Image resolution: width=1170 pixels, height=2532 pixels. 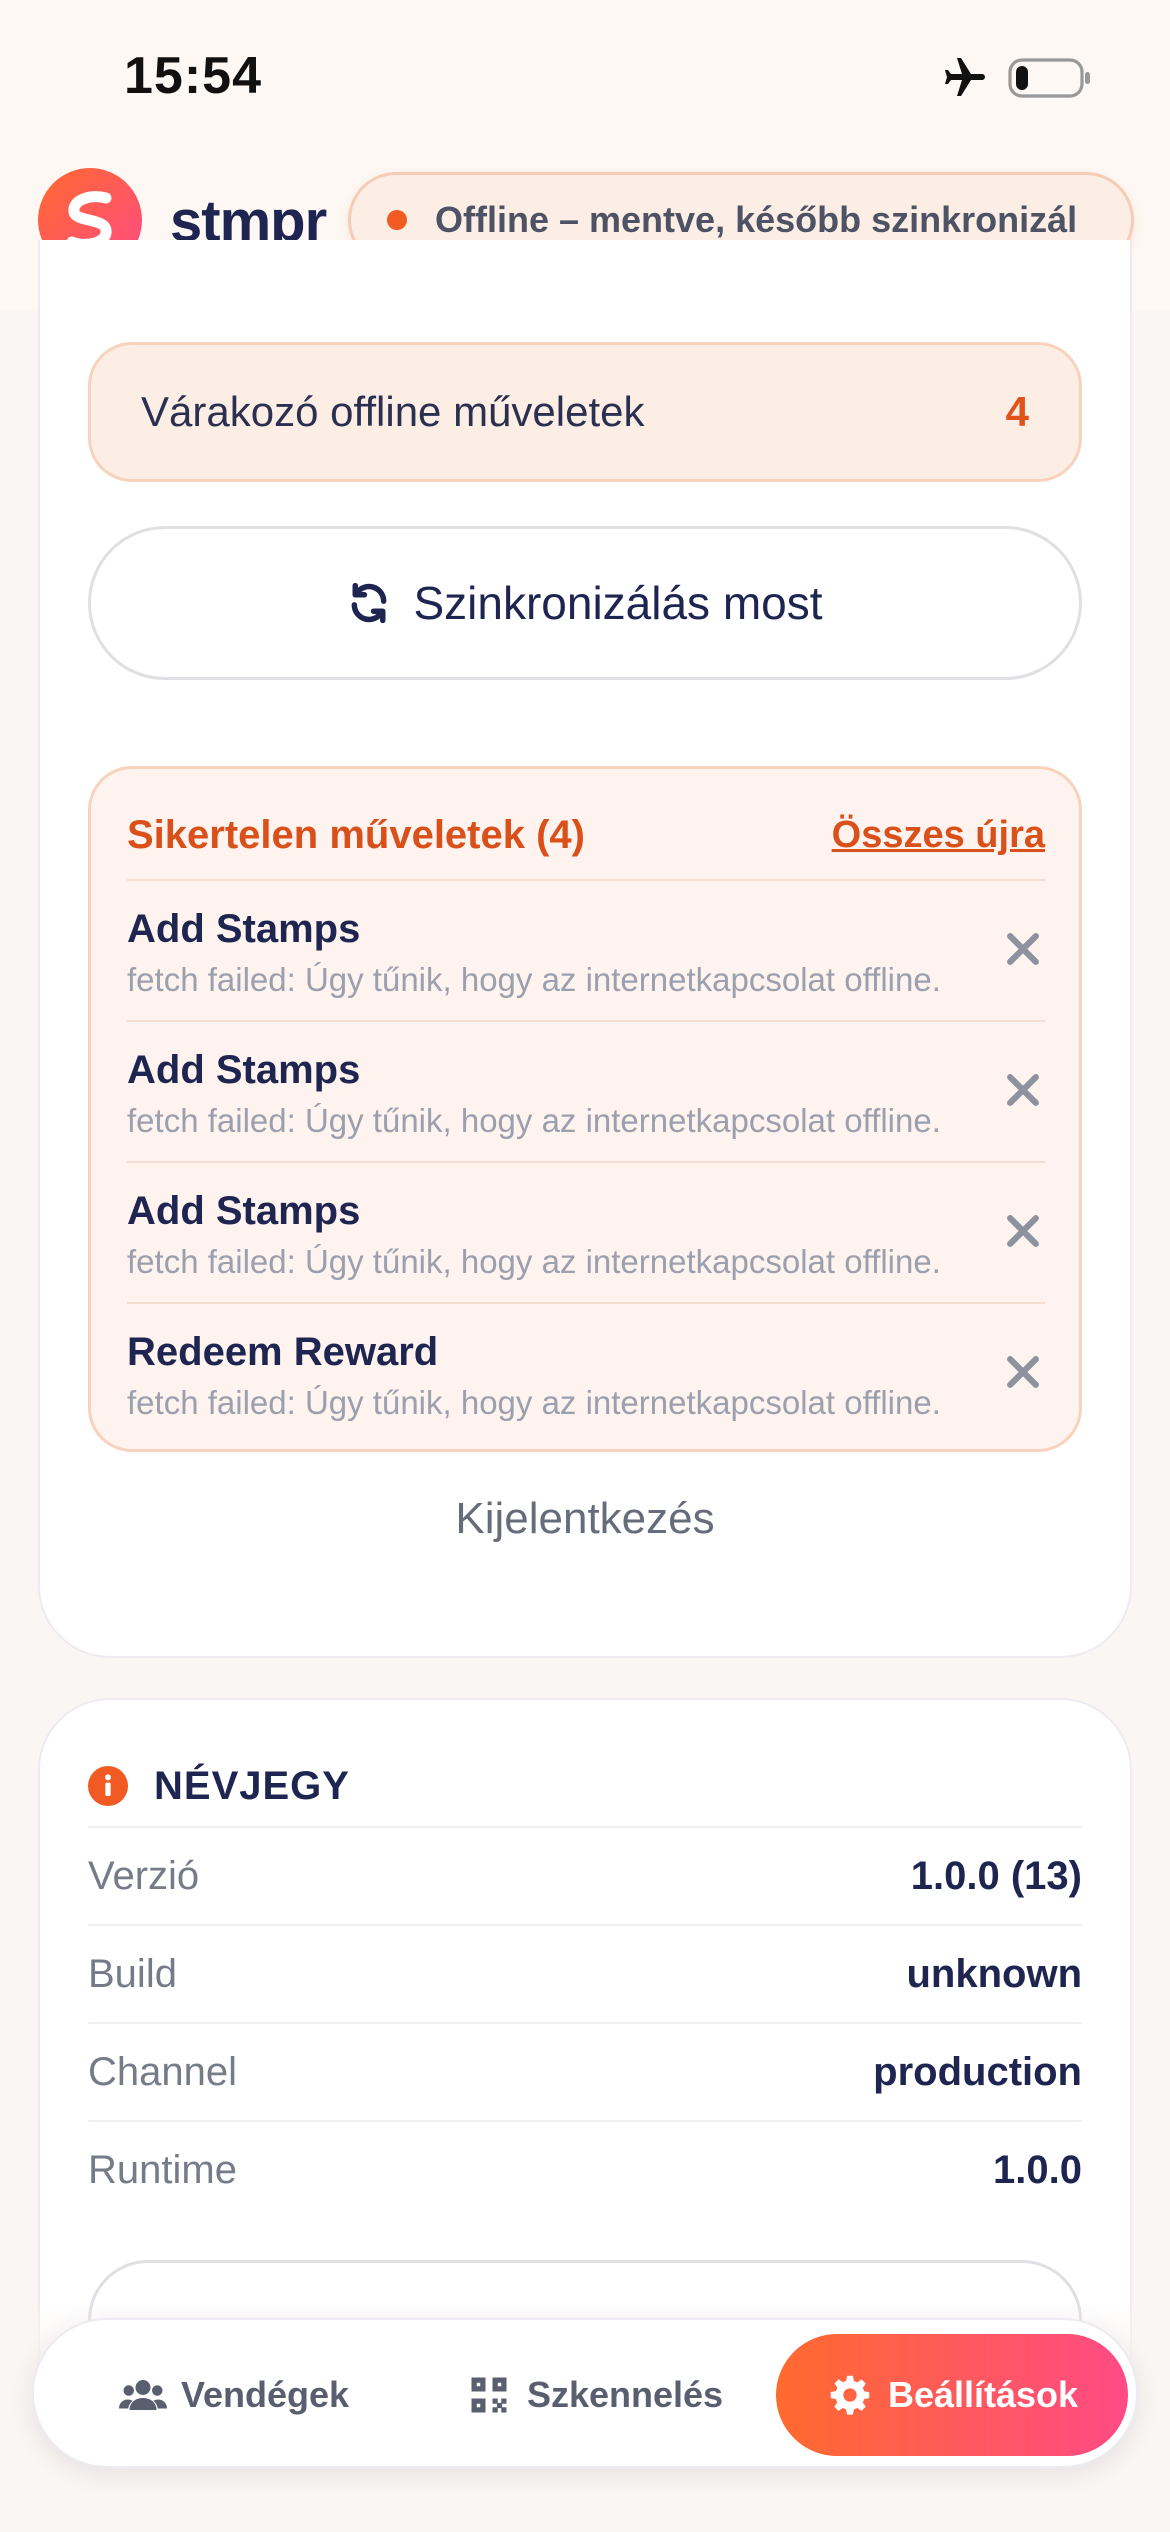 I want to click on about-row-value: 1.0.0, so click(x=1037, y=2169).